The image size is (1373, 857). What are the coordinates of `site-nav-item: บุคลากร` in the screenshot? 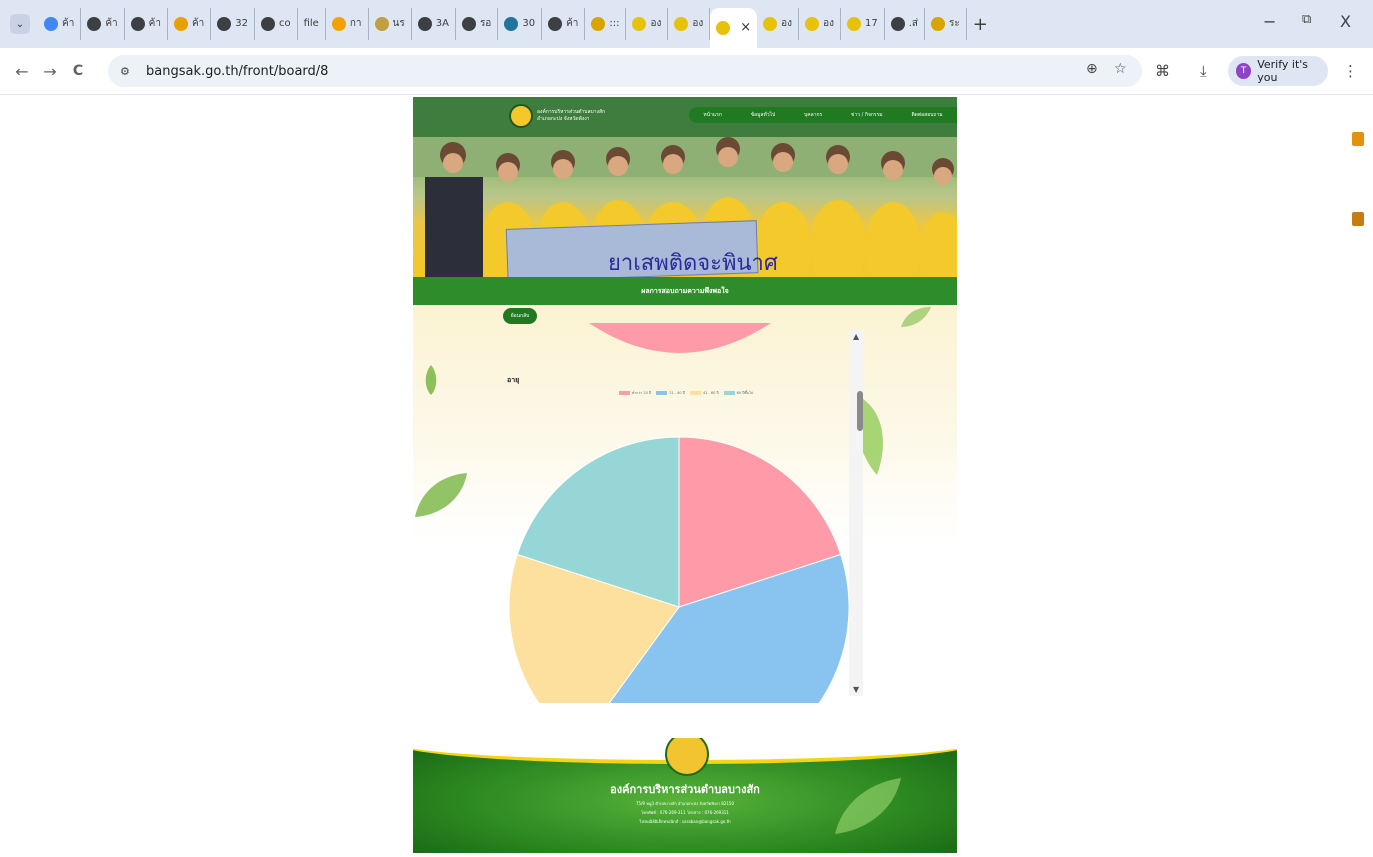 It's located at (813, 115).